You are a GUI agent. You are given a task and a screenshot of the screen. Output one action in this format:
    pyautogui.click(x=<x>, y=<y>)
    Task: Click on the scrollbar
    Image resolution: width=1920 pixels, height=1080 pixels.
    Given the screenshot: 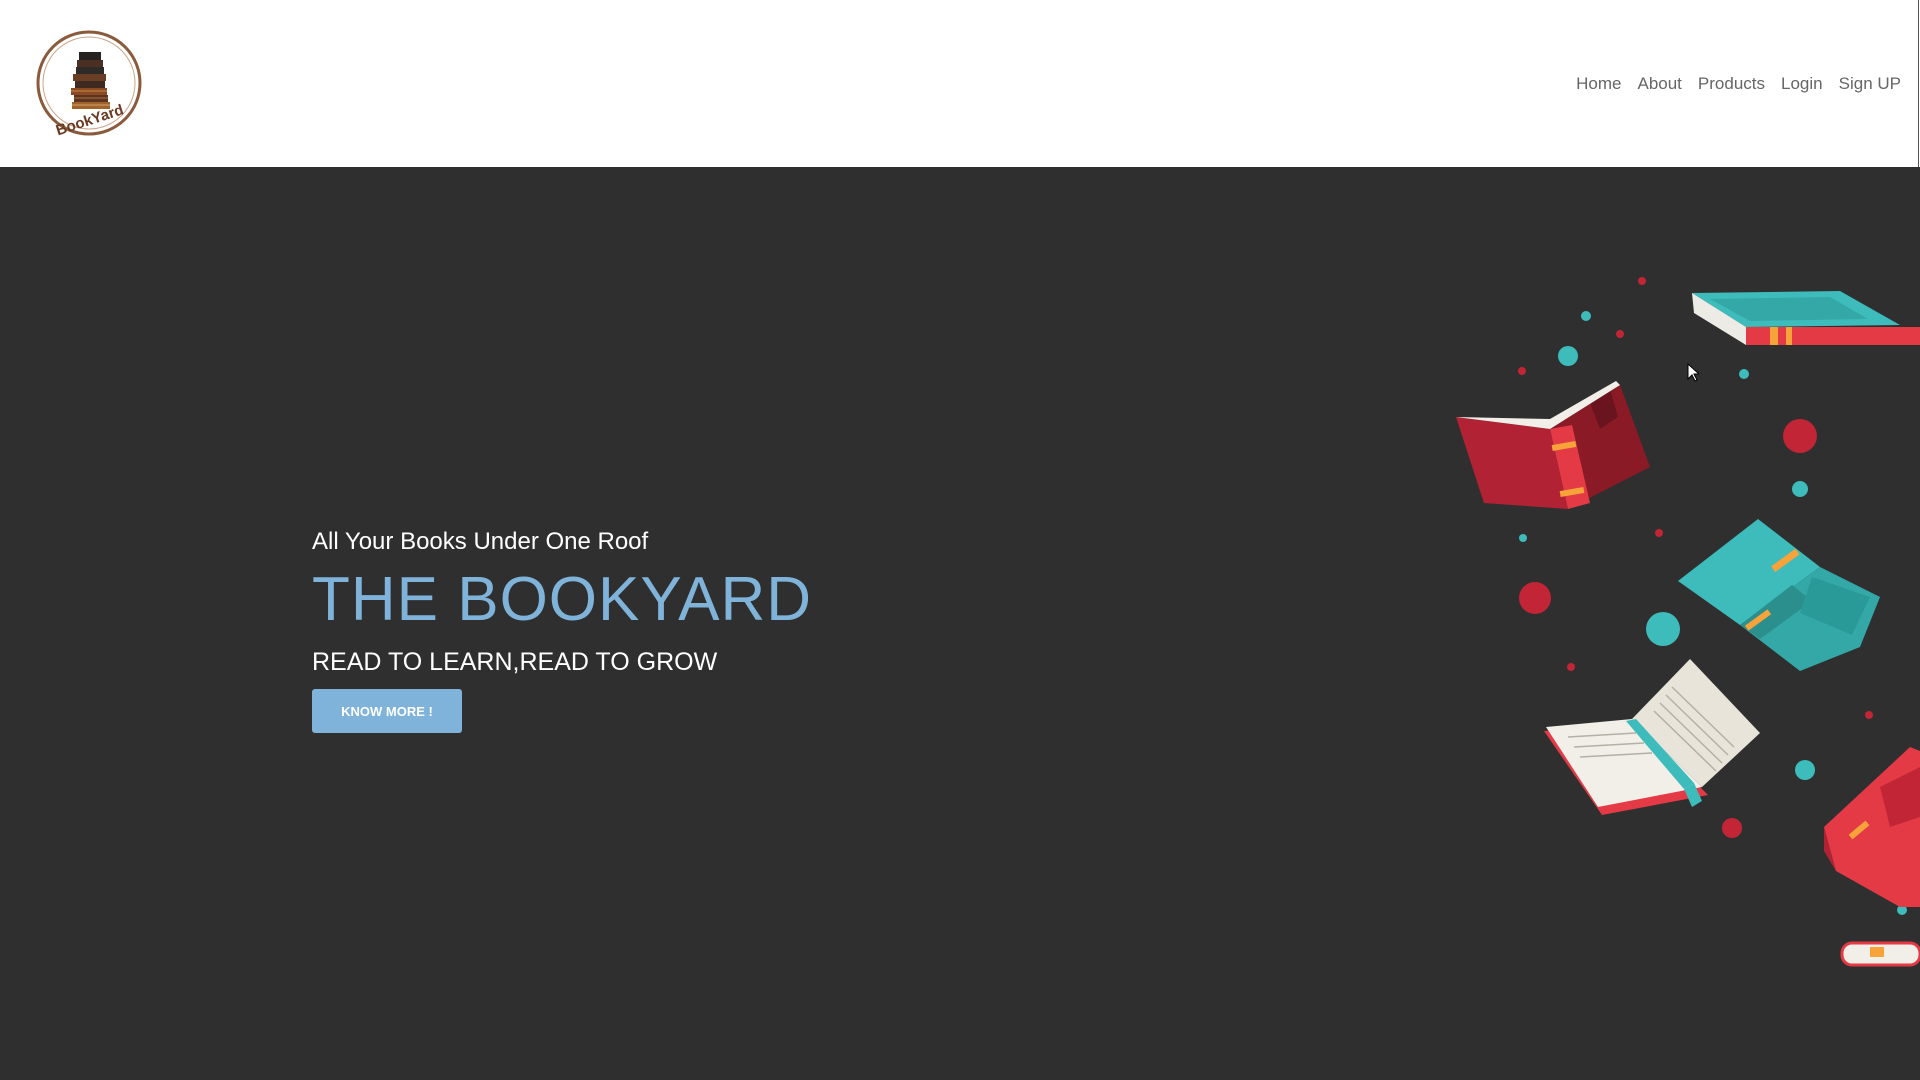 What is the action you would take?
    pyautogui.click(x=1918, y=83)
    